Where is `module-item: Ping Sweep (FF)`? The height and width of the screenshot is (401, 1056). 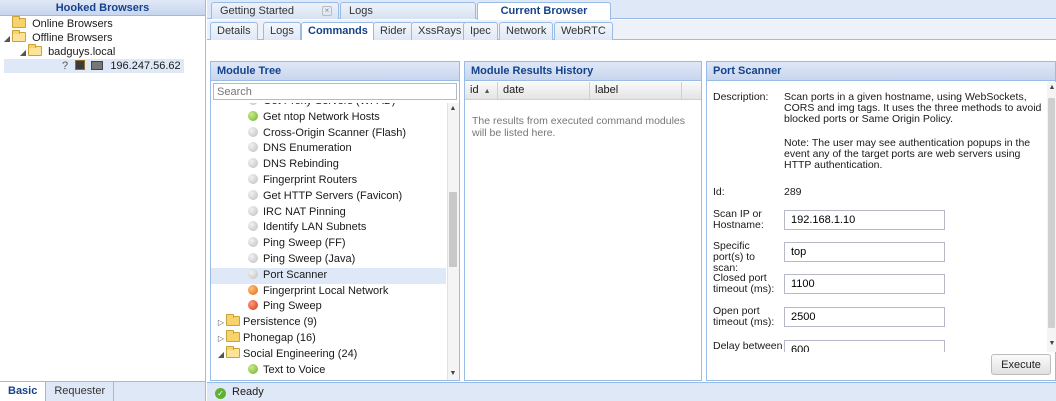
module-item: Ping Sweep (FF) is located at coordinates (328, 244).